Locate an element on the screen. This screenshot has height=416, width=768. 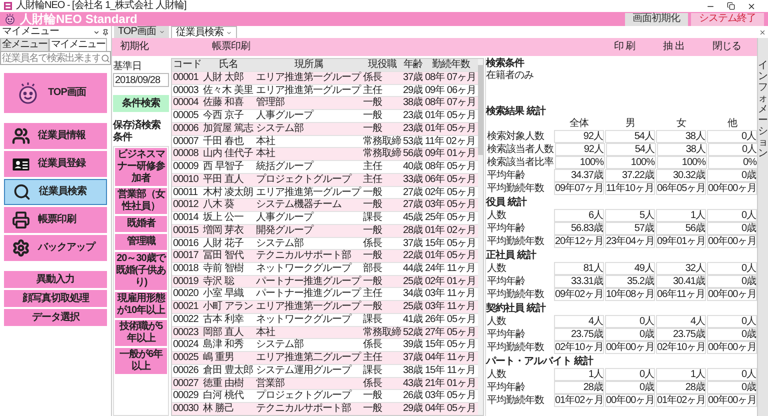
document-tab: 従業員検索 is located at coordinates (204, 32).